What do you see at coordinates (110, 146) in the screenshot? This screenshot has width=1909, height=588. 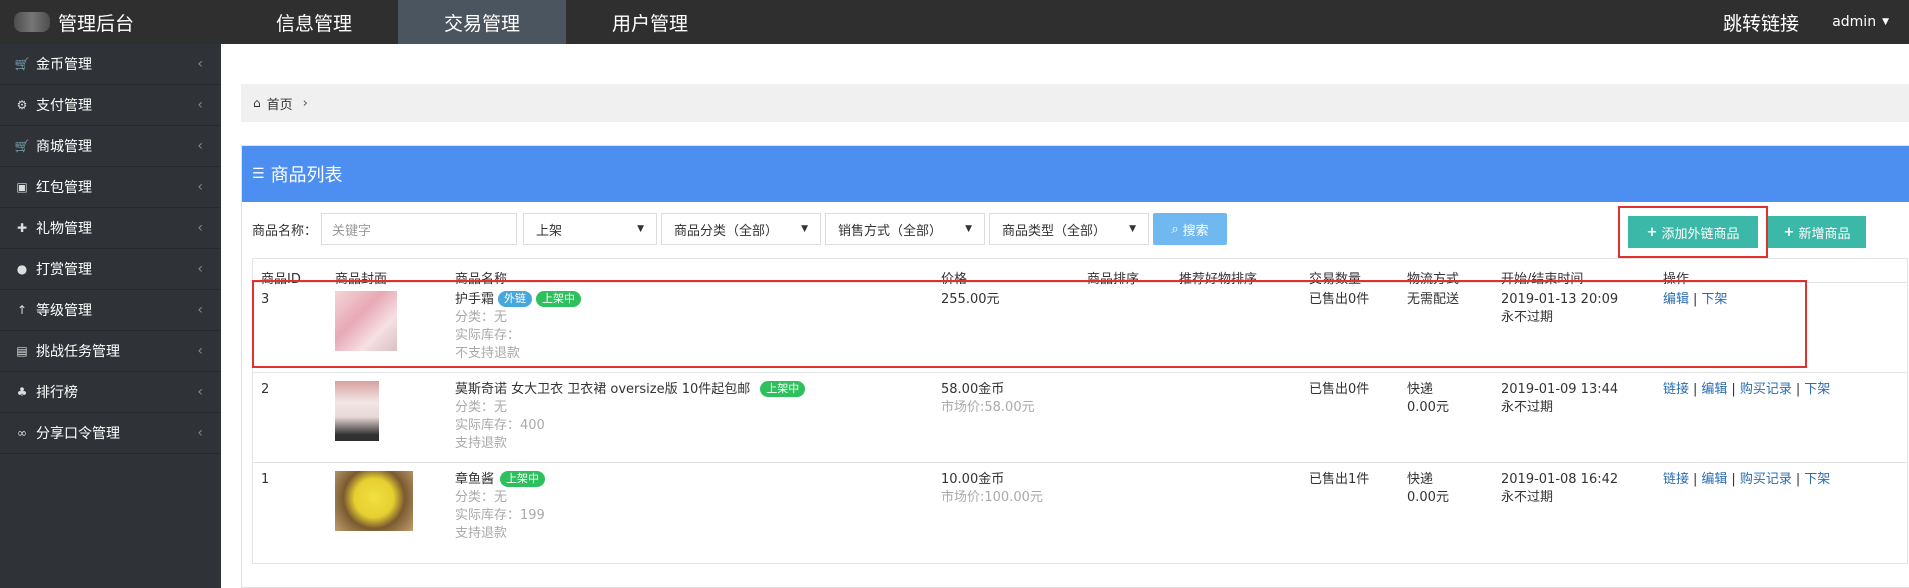 I see `sidebar-item-mall: 🛒 商城管理 ‹` at bounding box center [110, 146].